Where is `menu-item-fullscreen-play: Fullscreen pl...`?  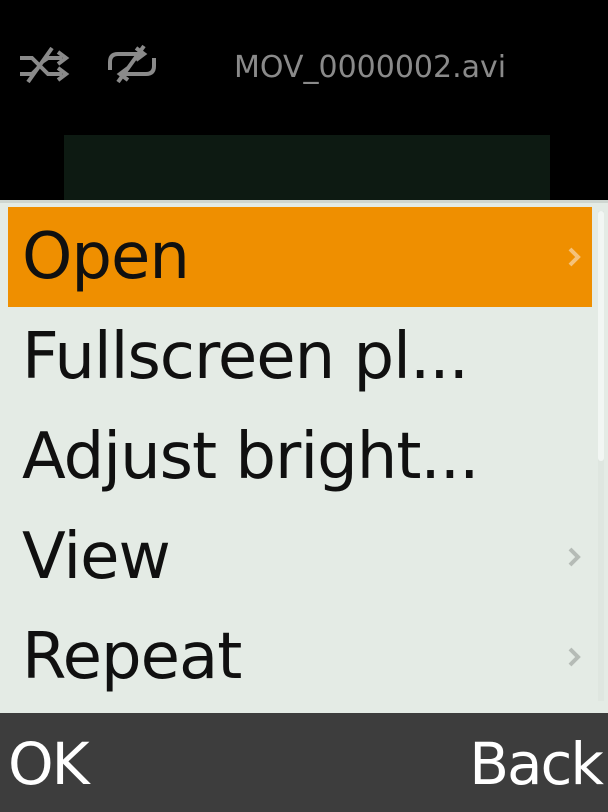 menu-item-fullscreen-play: Fullscreen pl... is located at coordinates (300, 357).